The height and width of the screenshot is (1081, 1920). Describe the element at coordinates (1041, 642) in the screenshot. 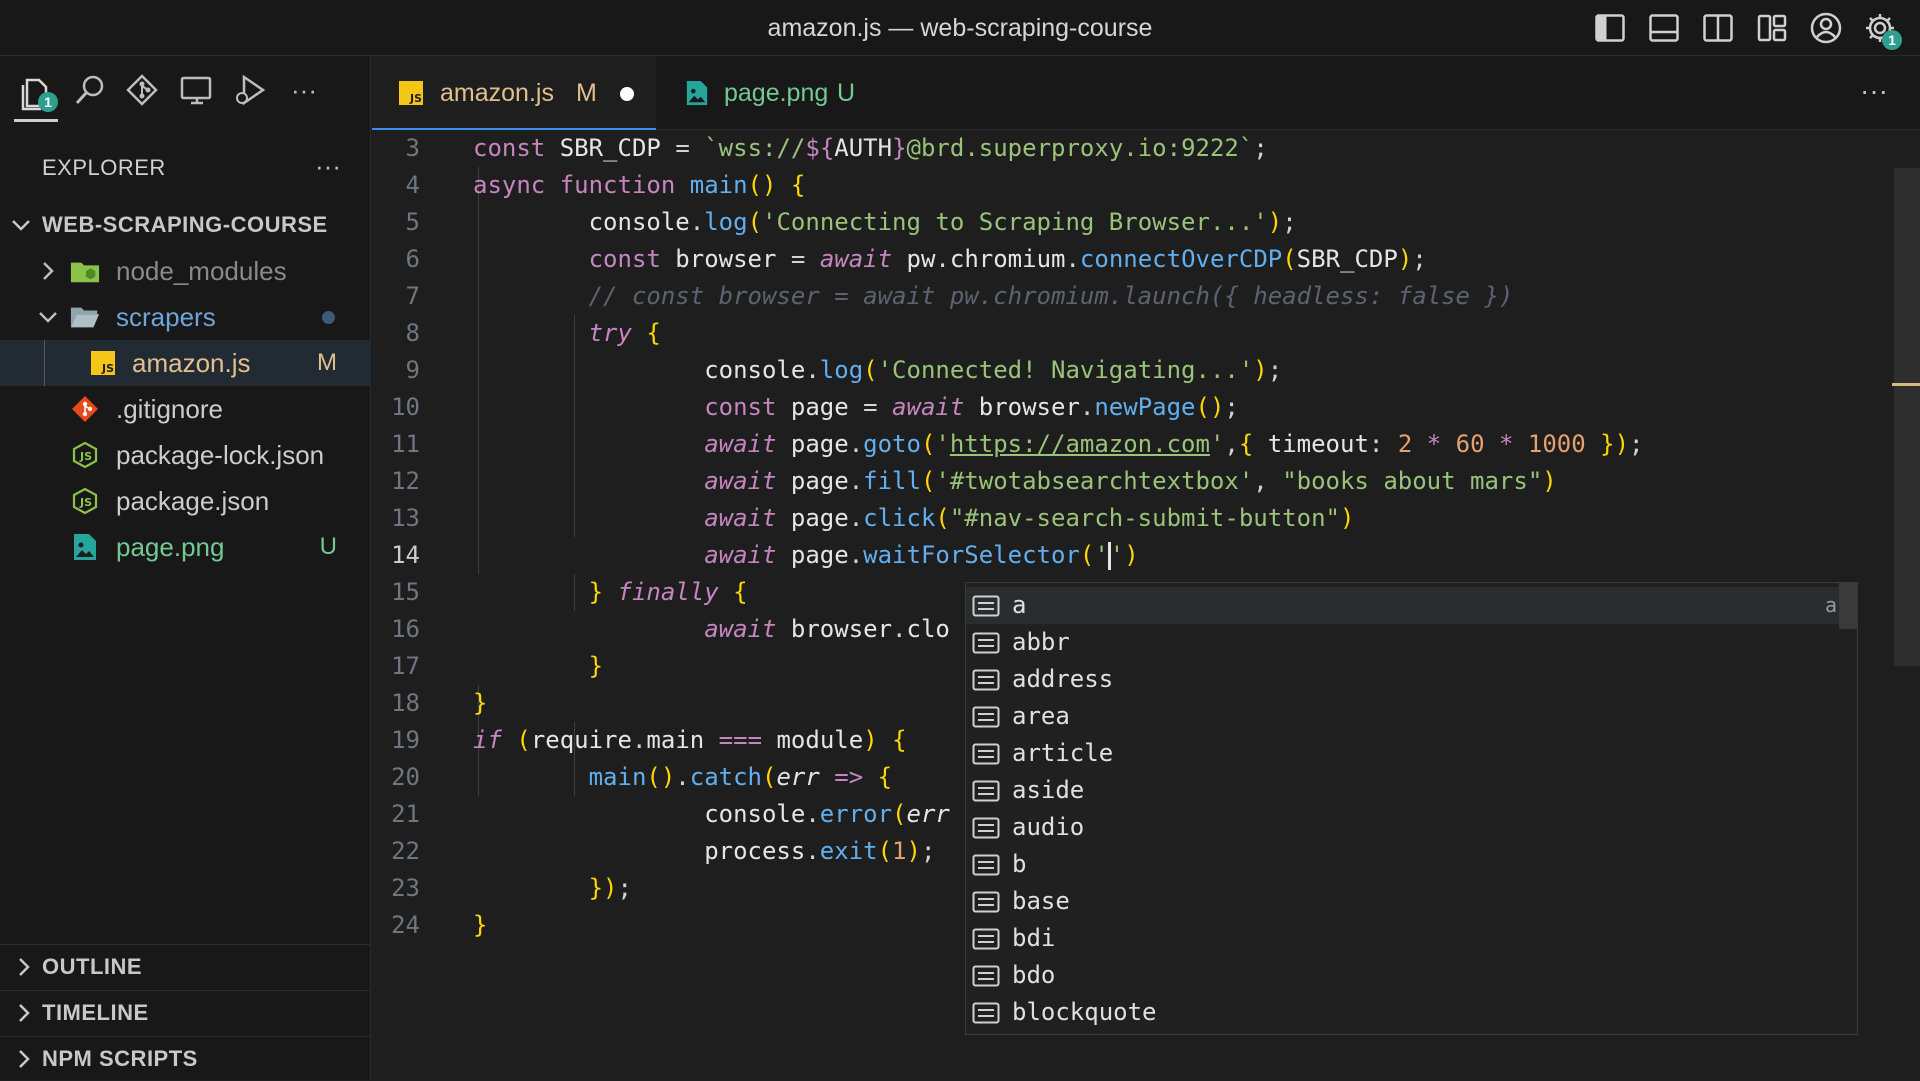

I see `suggestion-label: abbr` at that location.